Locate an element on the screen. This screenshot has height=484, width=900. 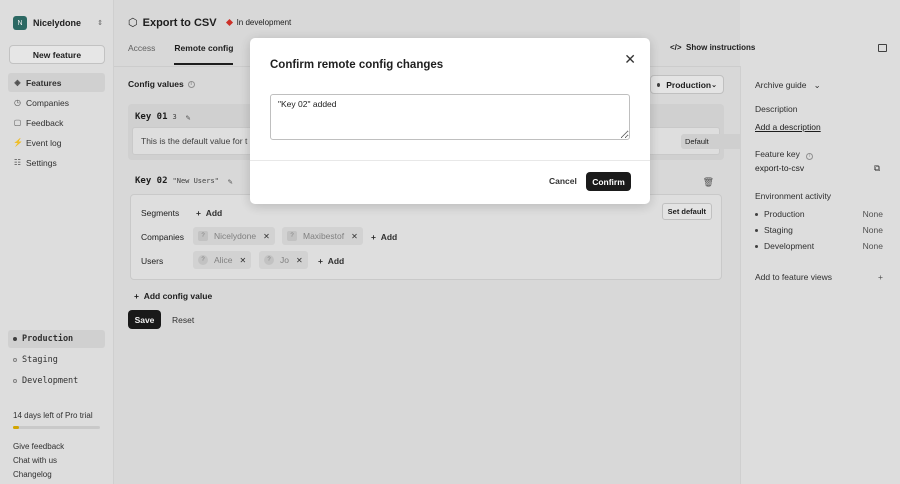
dialog-divider is located at coordinates (450, 160).